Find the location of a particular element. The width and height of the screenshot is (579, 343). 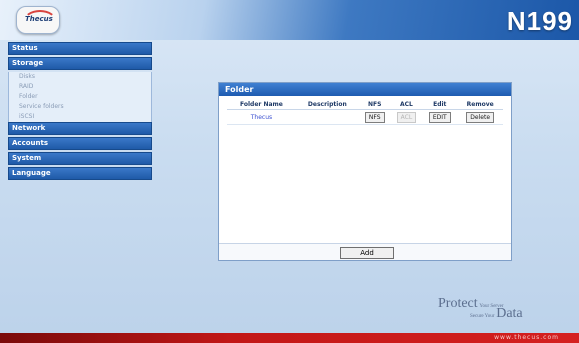

folder-name-link: Thecus is located at coordinates (261, 117).